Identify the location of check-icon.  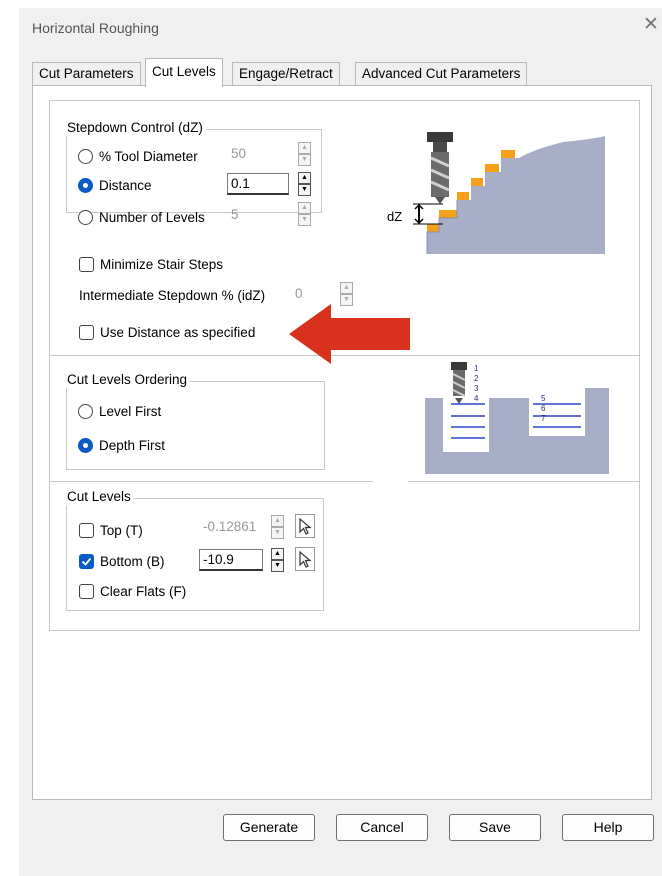
(86, 561).